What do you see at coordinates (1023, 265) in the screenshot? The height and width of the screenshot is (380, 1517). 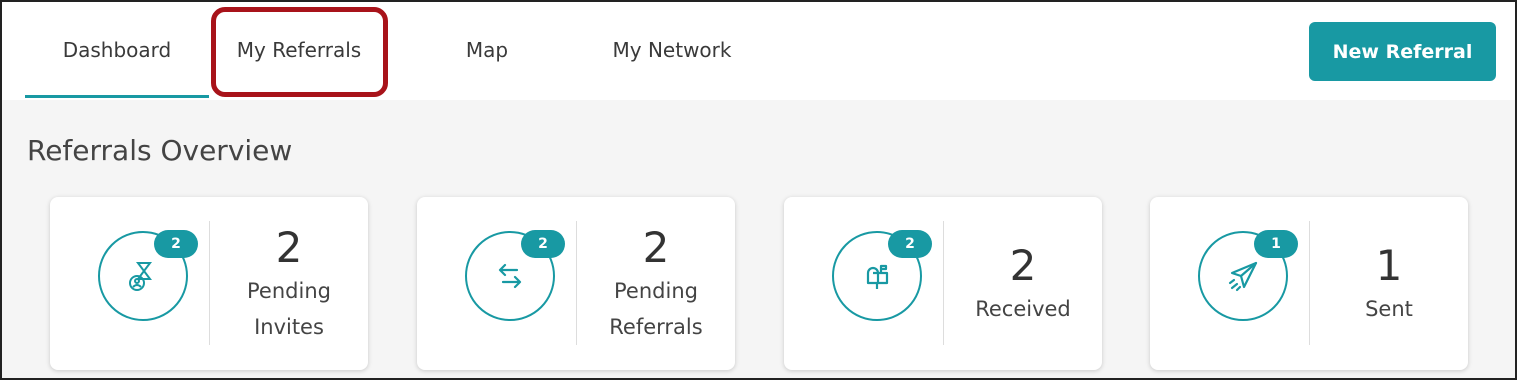 I see `received-count: 2` at bounding box center [1023, 265].